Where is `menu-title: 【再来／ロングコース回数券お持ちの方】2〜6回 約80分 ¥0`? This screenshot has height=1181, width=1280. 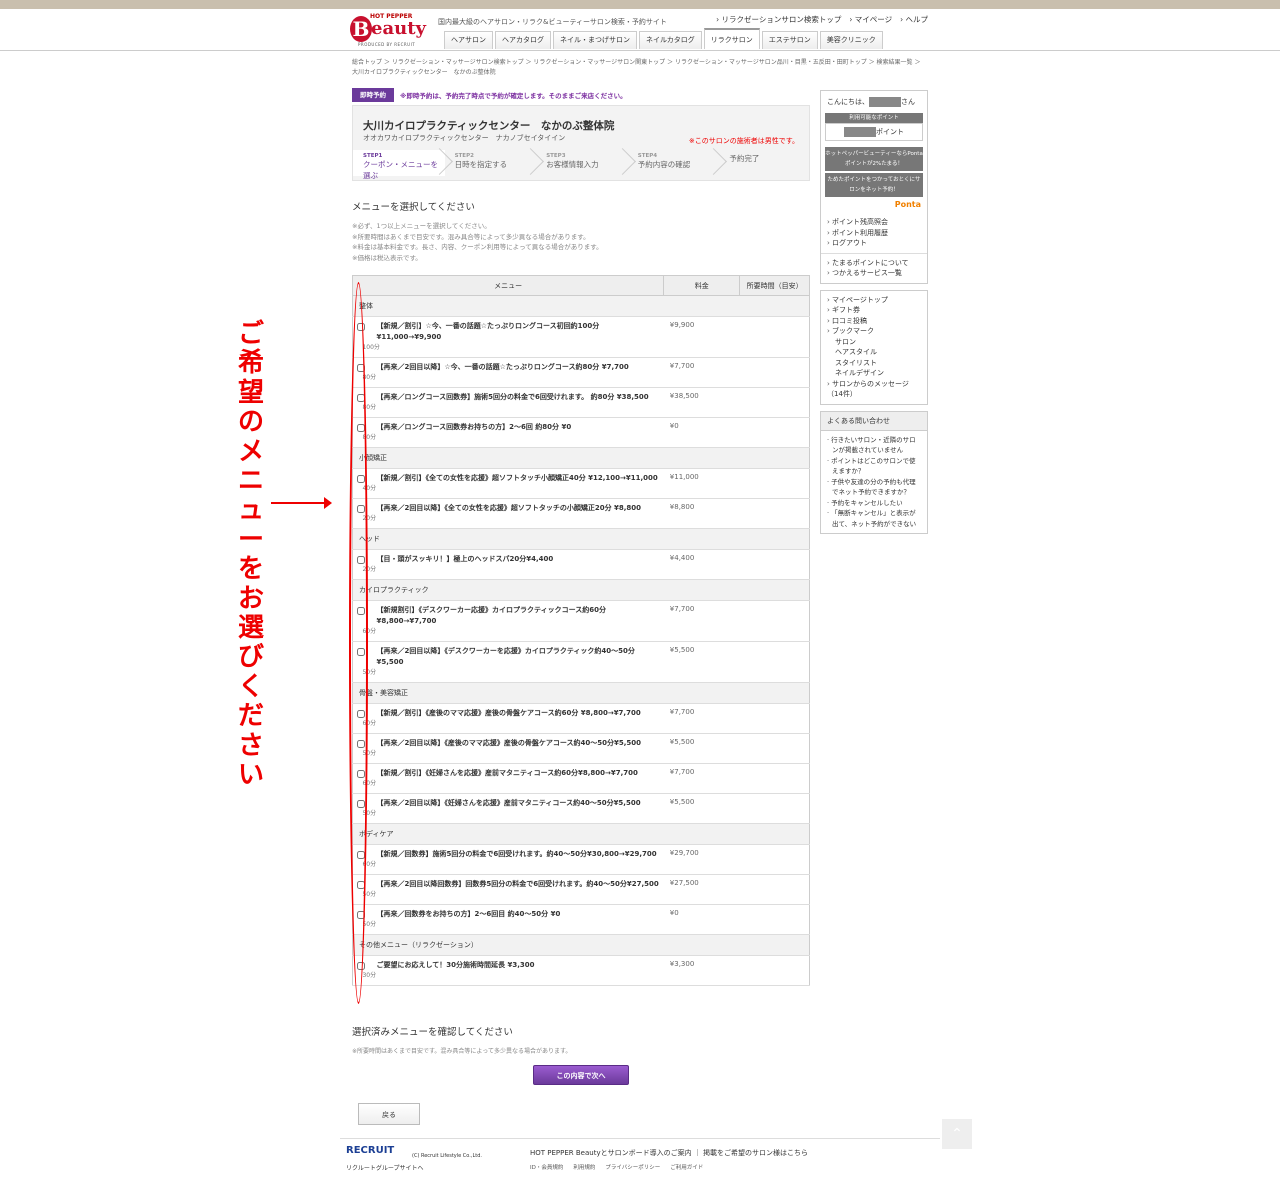 menu-title: 【再来／ロングコース回数券お持ちの方】2〜6回 約80分 ¥0 is located at coordinates (517, 427).